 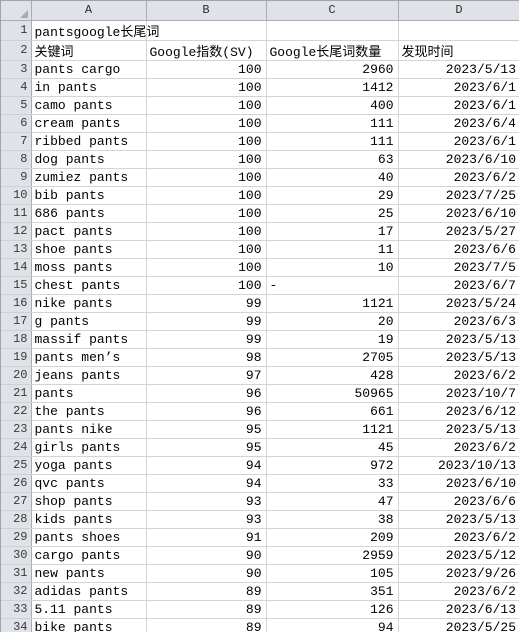 What do you see at coordinates (89, 87) in the screenshot?
I see `cell-keyword: in pants` at bounding box center [89, 87].